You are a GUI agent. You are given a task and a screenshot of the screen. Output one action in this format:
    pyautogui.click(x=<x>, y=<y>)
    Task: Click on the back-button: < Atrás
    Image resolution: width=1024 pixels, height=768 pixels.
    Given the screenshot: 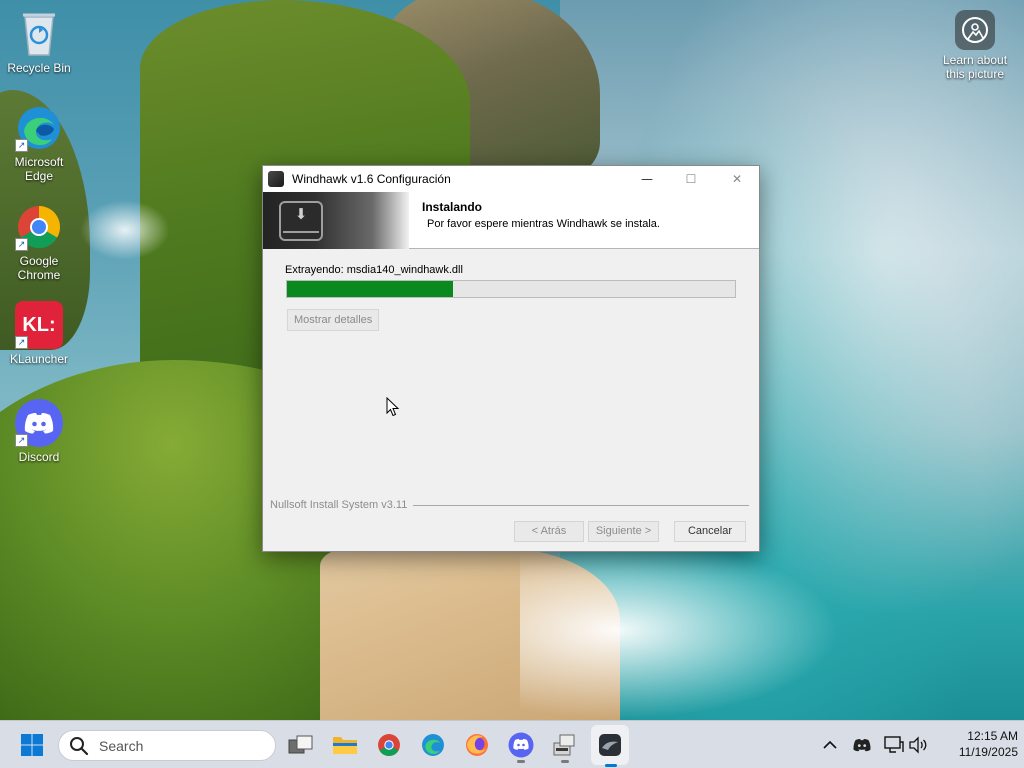 What is the action you would take?
    pyautogui.click(x=549, y=531)
    